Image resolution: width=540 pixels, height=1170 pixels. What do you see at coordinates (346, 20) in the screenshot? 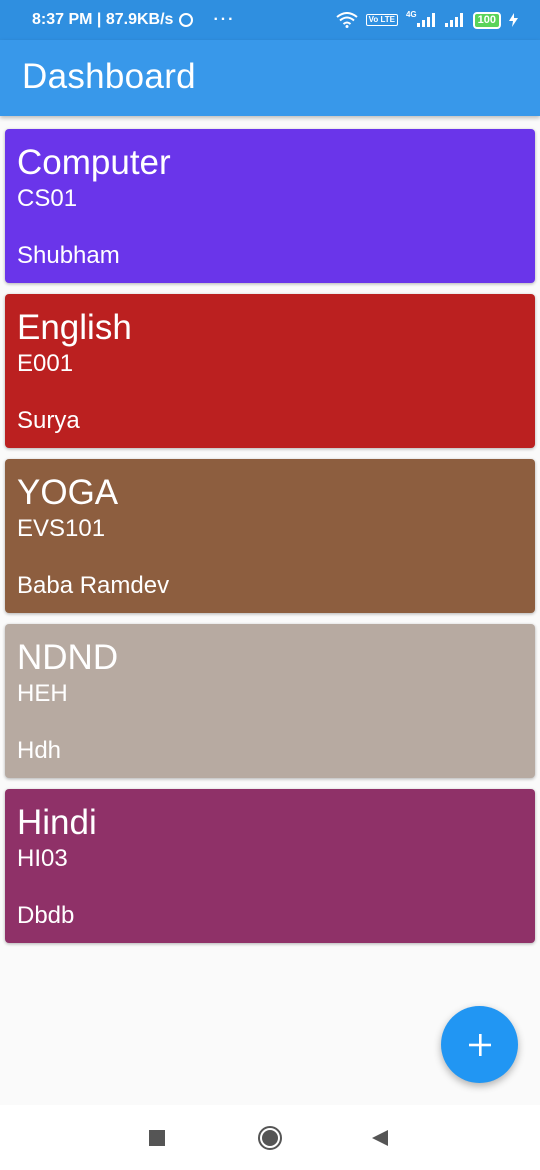
I see `wifi-icon` at bounding box center [346, 20].